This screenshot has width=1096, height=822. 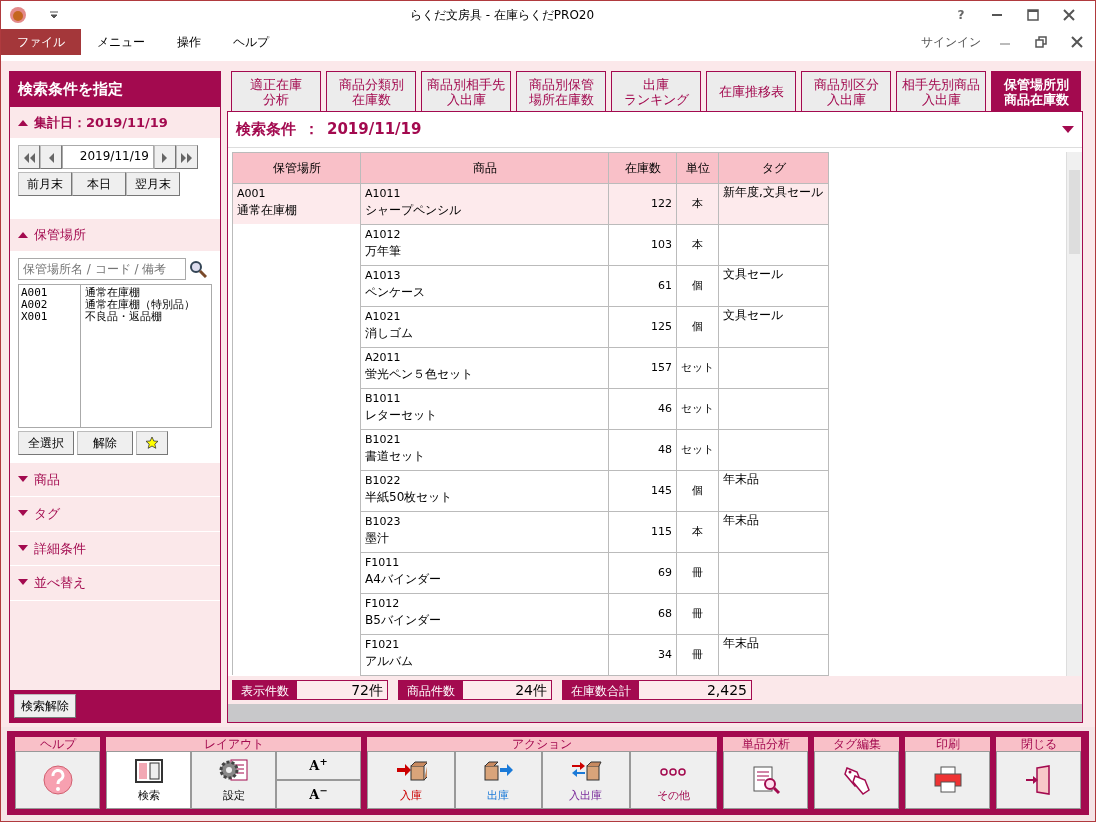 What do you see at coordinates (561, 91) in the screenshot?
I see `report-tab: 商品別保管 場所在庫数` at bounding box center [561, 91].